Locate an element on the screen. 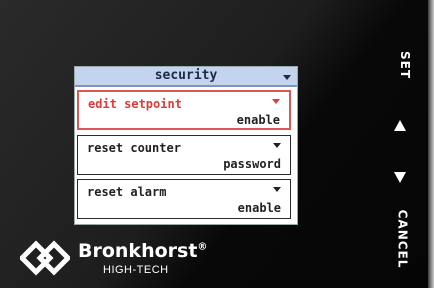 The height and width of the screenshot is (288, 434). registered-mark: ® is located at coordinates (202, 247).